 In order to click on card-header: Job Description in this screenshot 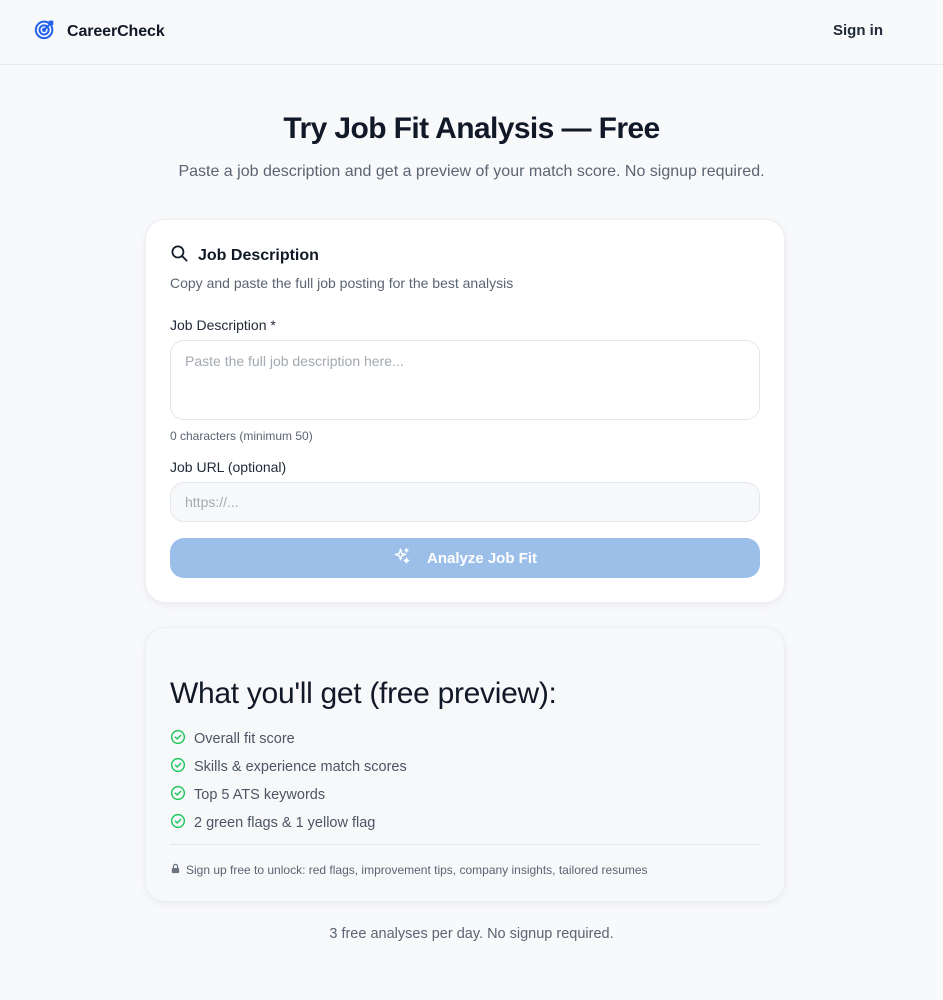, I will do `click(244, 256)`.